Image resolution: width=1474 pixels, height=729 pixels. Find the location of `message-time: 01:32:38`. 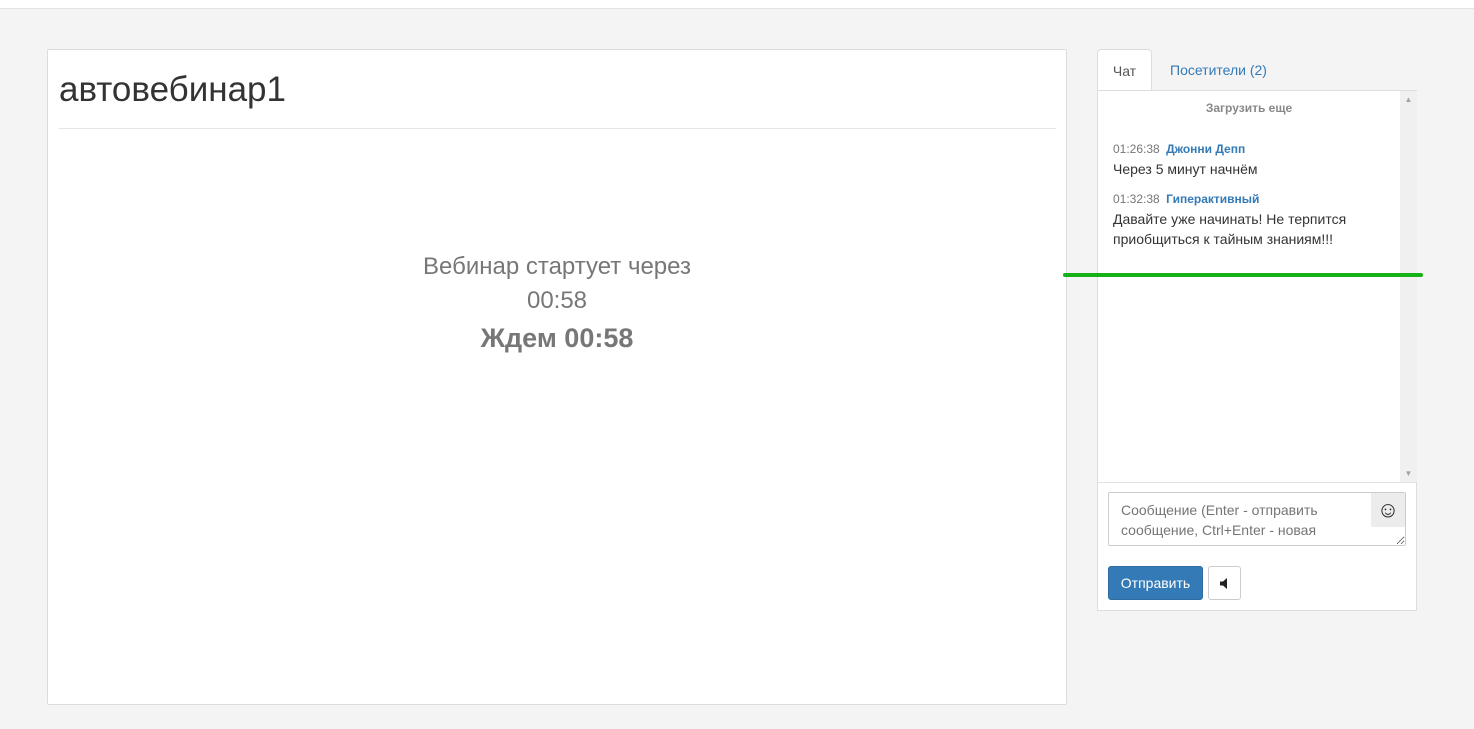

message-time: 01:32:38 is located at coordinates (1136, 199).